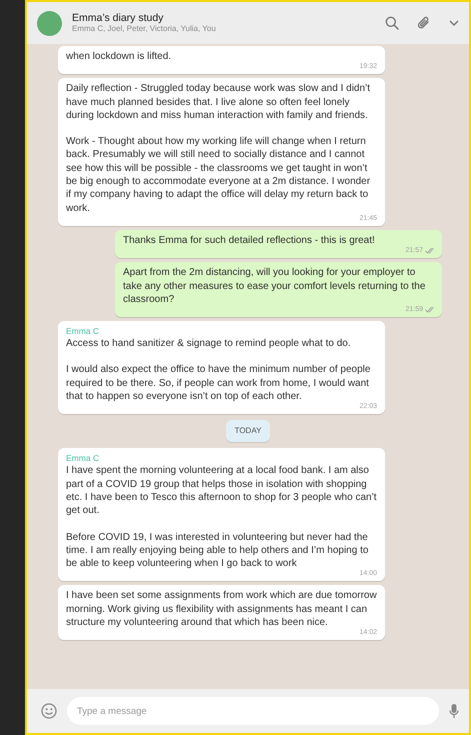 The width and height of the screenshot is (471, 735). I want to click on message-text: I would also expect the office to have the minimum number of people required to be there. So, if people can work from home, I would want that to happen so everyone isn’t on top of each other., so click(219, 383).